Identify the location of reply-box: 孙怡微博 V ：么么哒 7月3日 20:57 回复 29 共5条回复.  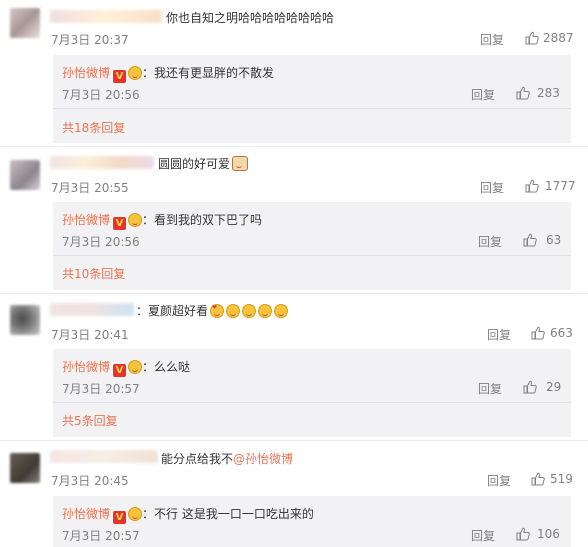
(312, 393).